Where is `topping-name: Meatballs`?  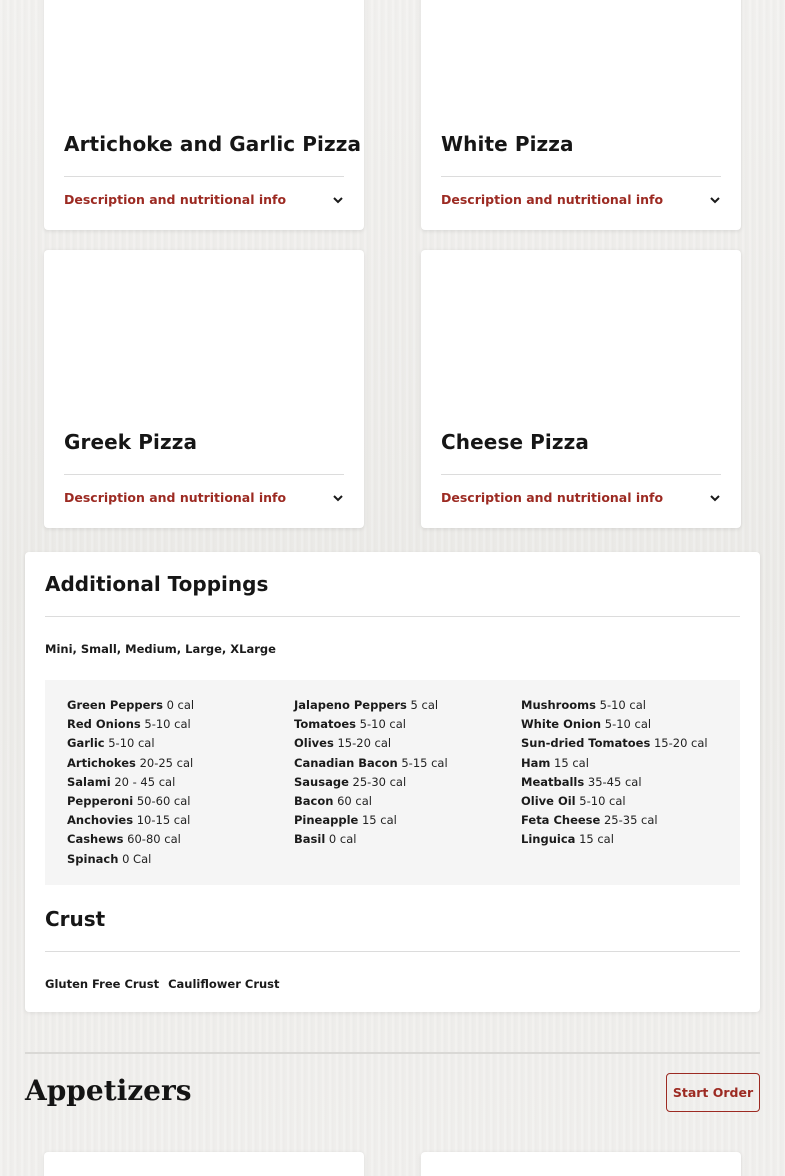
topping-name: Meatballs is located at coordinates (553, 781).